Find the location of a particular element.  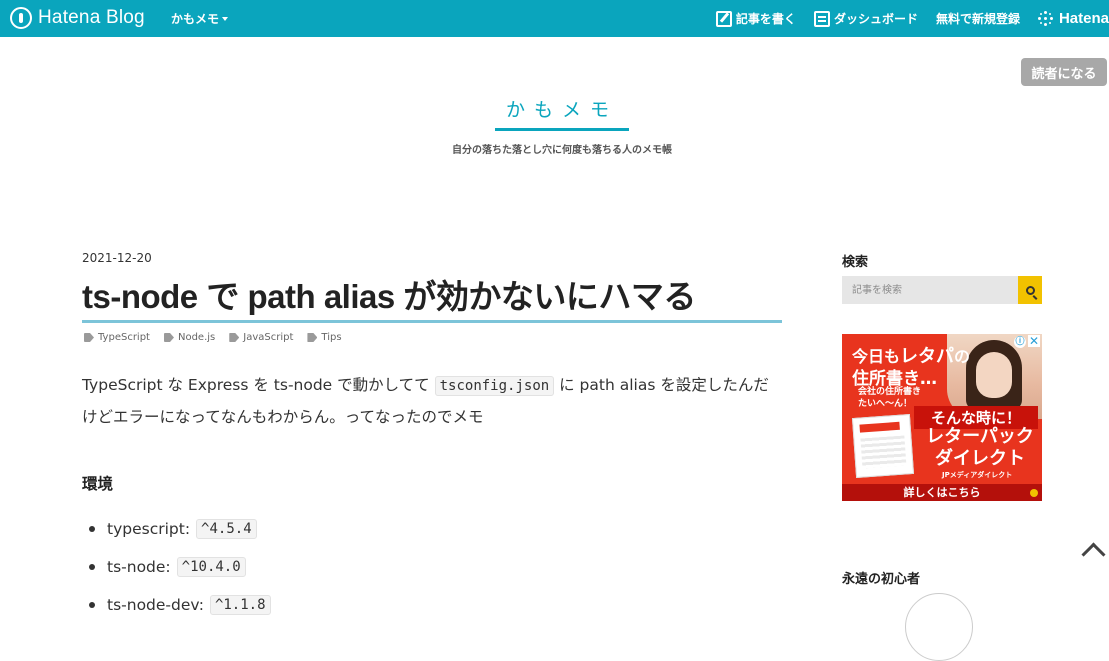

ad-info-icon: ⓘ is located at coordinates (1020, 342).